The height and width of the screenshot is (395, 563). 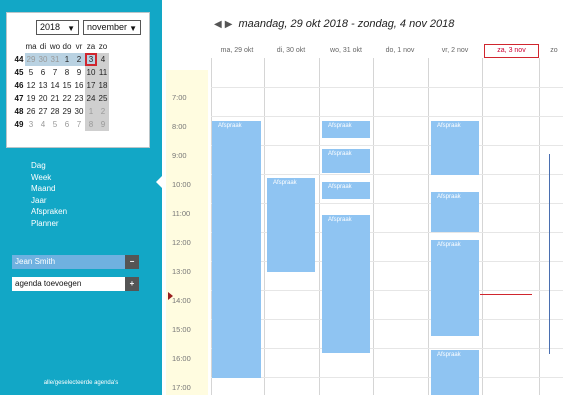 I want to click on view-appointments: Afspraken, so click(x=49, y=212).